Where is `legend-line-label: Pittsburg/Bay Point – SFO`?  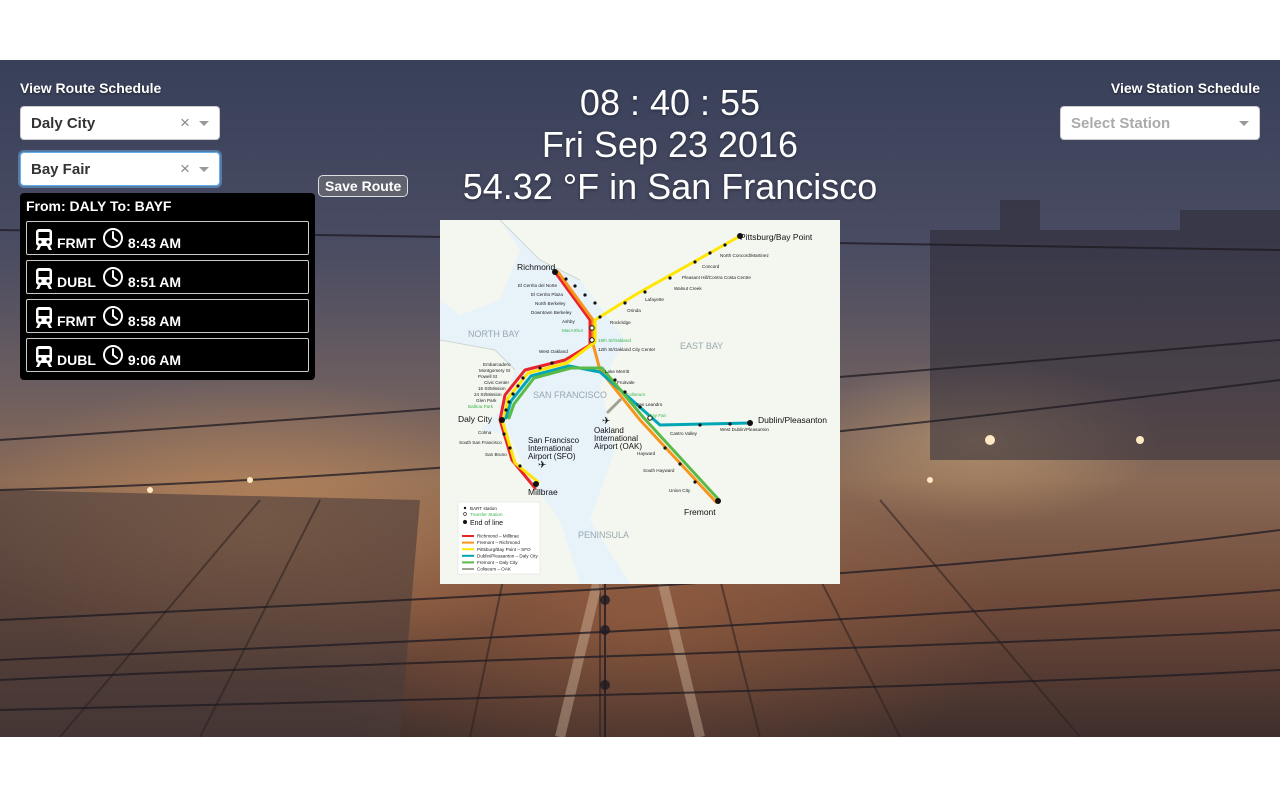 legend-line-label: Pittsburg/Bay Point – SFO is located at coordinates (504, 549).